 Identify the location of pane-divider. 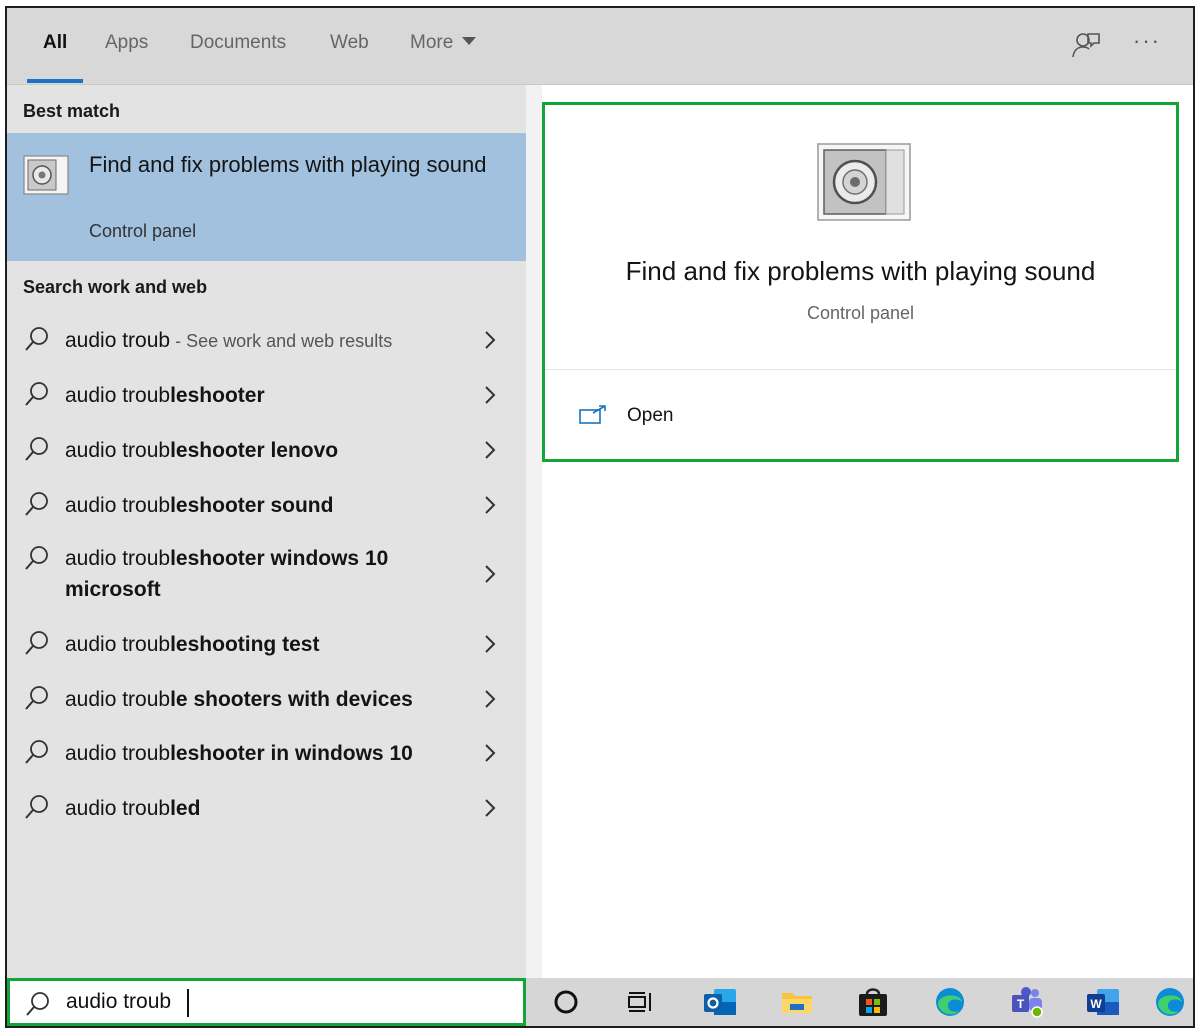
(534, 531).